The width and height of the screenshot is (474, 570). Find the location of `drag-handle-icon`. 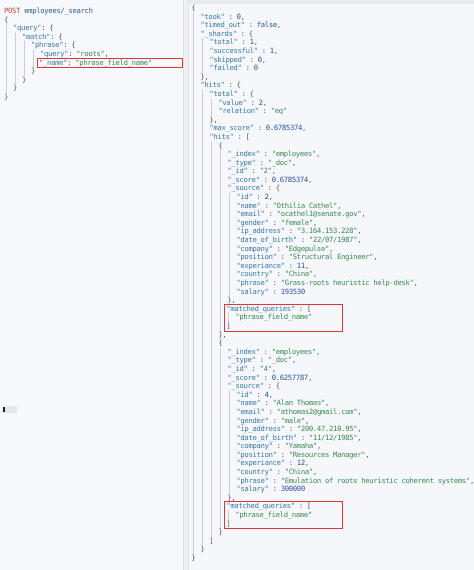

drag-handle-icon is located at coordinates (9, 409).